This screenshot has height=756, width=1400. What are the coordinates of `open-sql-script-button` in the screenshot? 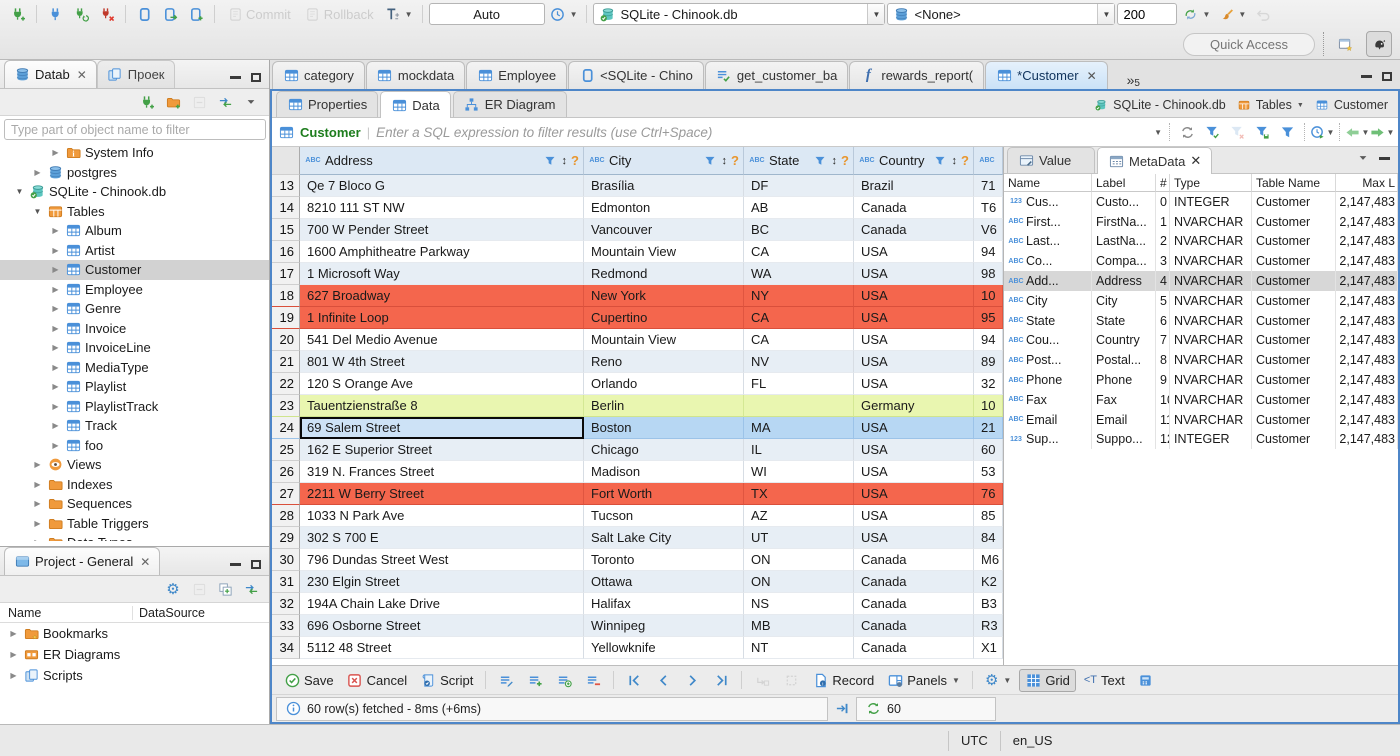 It's located at (170, 14).